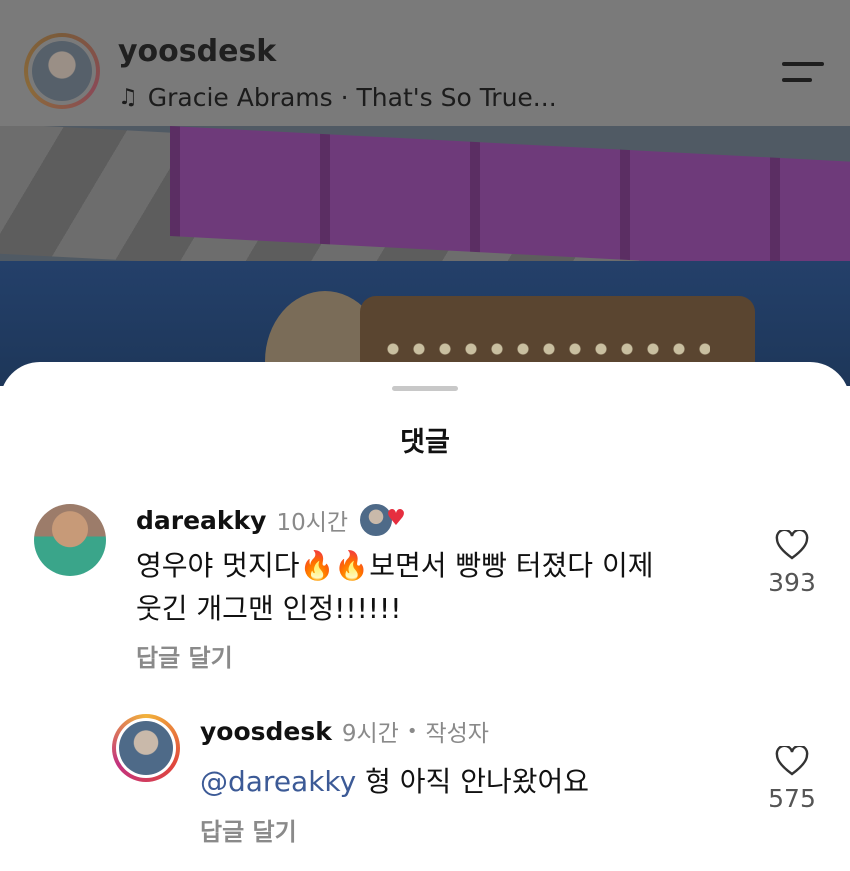  I want to click on comment-meta: yoosdesk 9시간 • 작성자, so click(344, 731).